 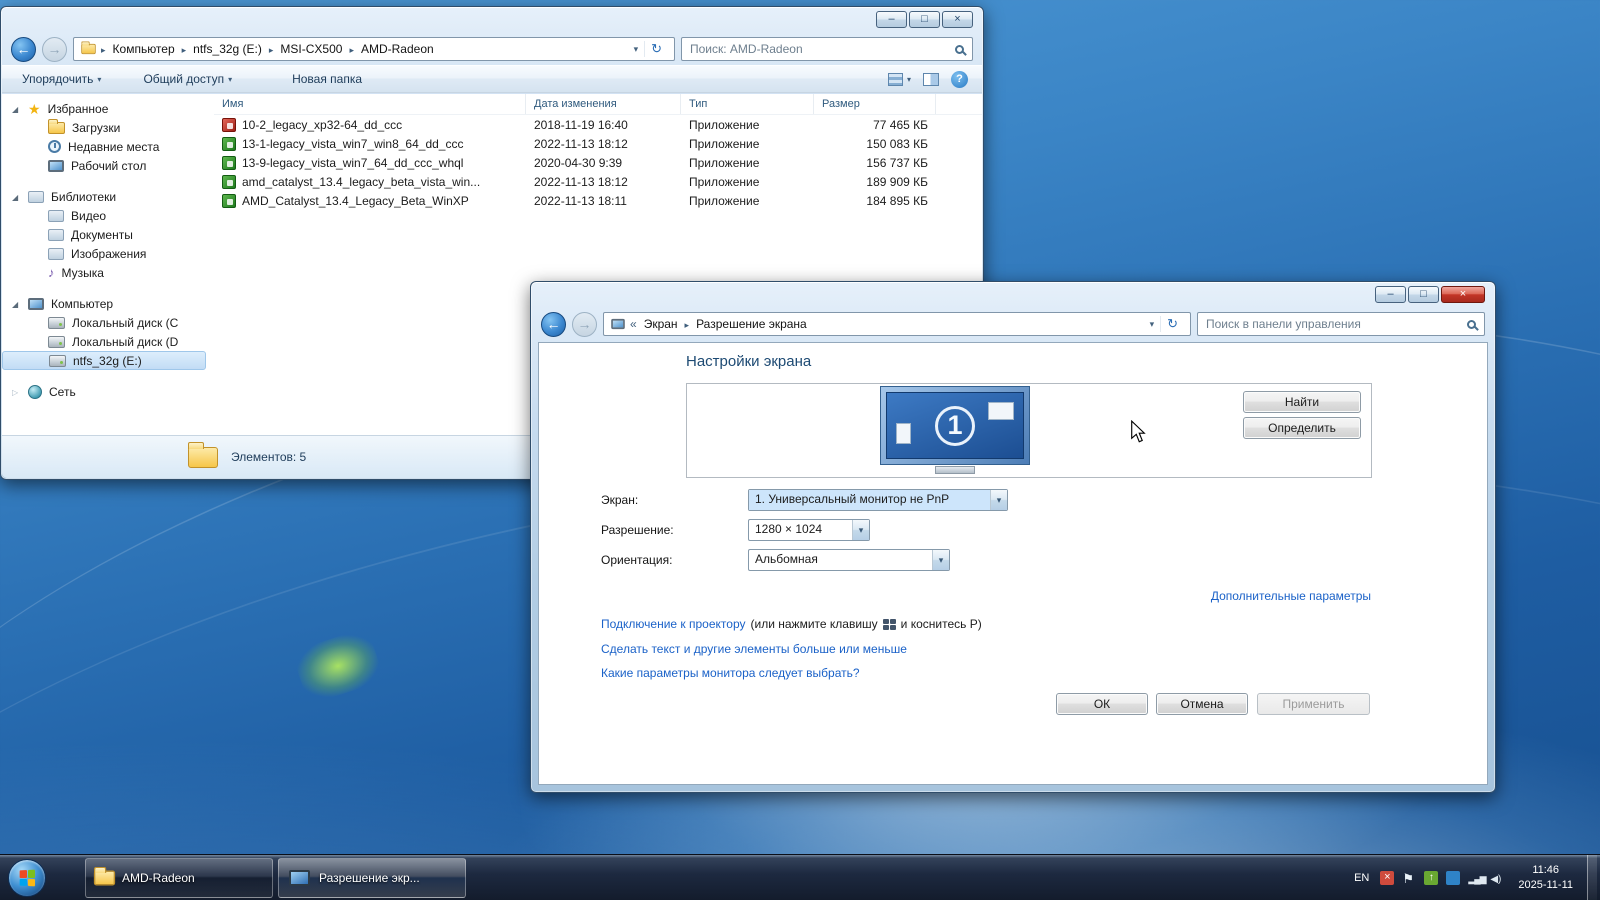 What do you see at coordinates (1291, 596) in the screenshot?
I see `advanced-settings-link: Дополнительные параметры` at bounding box center [1291, 596].